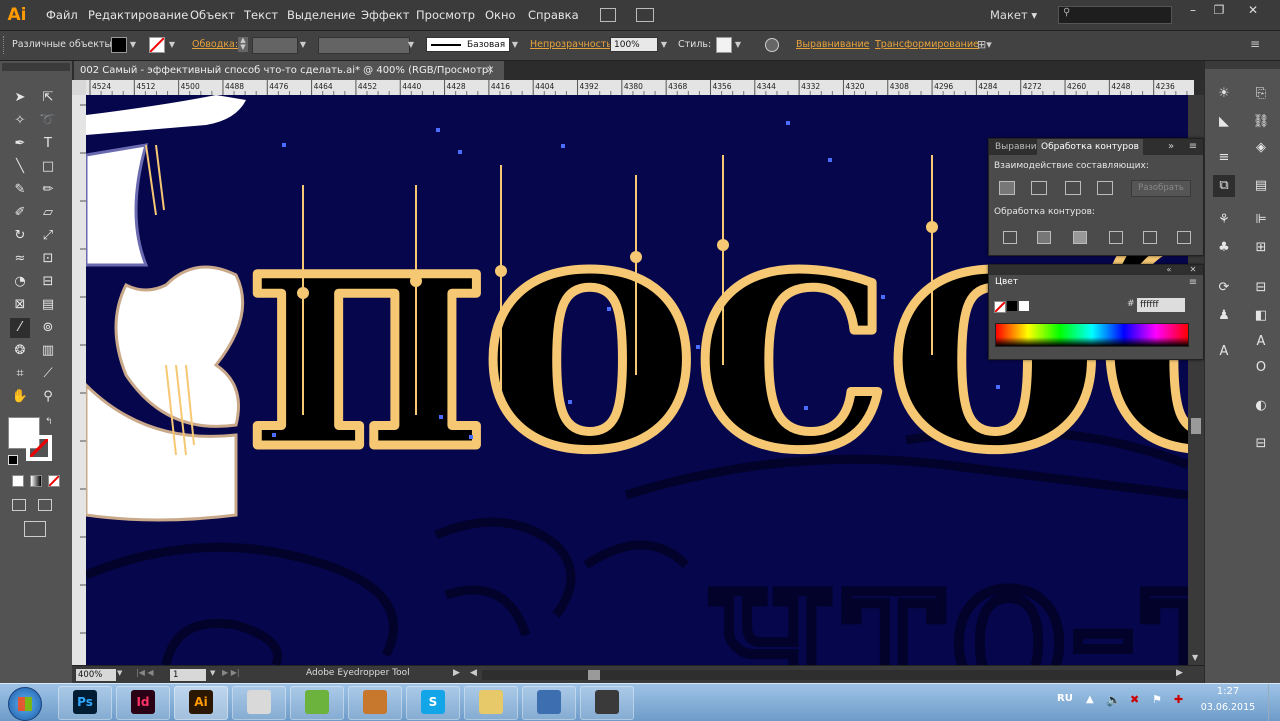  What do you see at coordinates (48, 305) in the screenshot?
I see `gradient-tool-icon: ▤` at bounding box center [48, 305].